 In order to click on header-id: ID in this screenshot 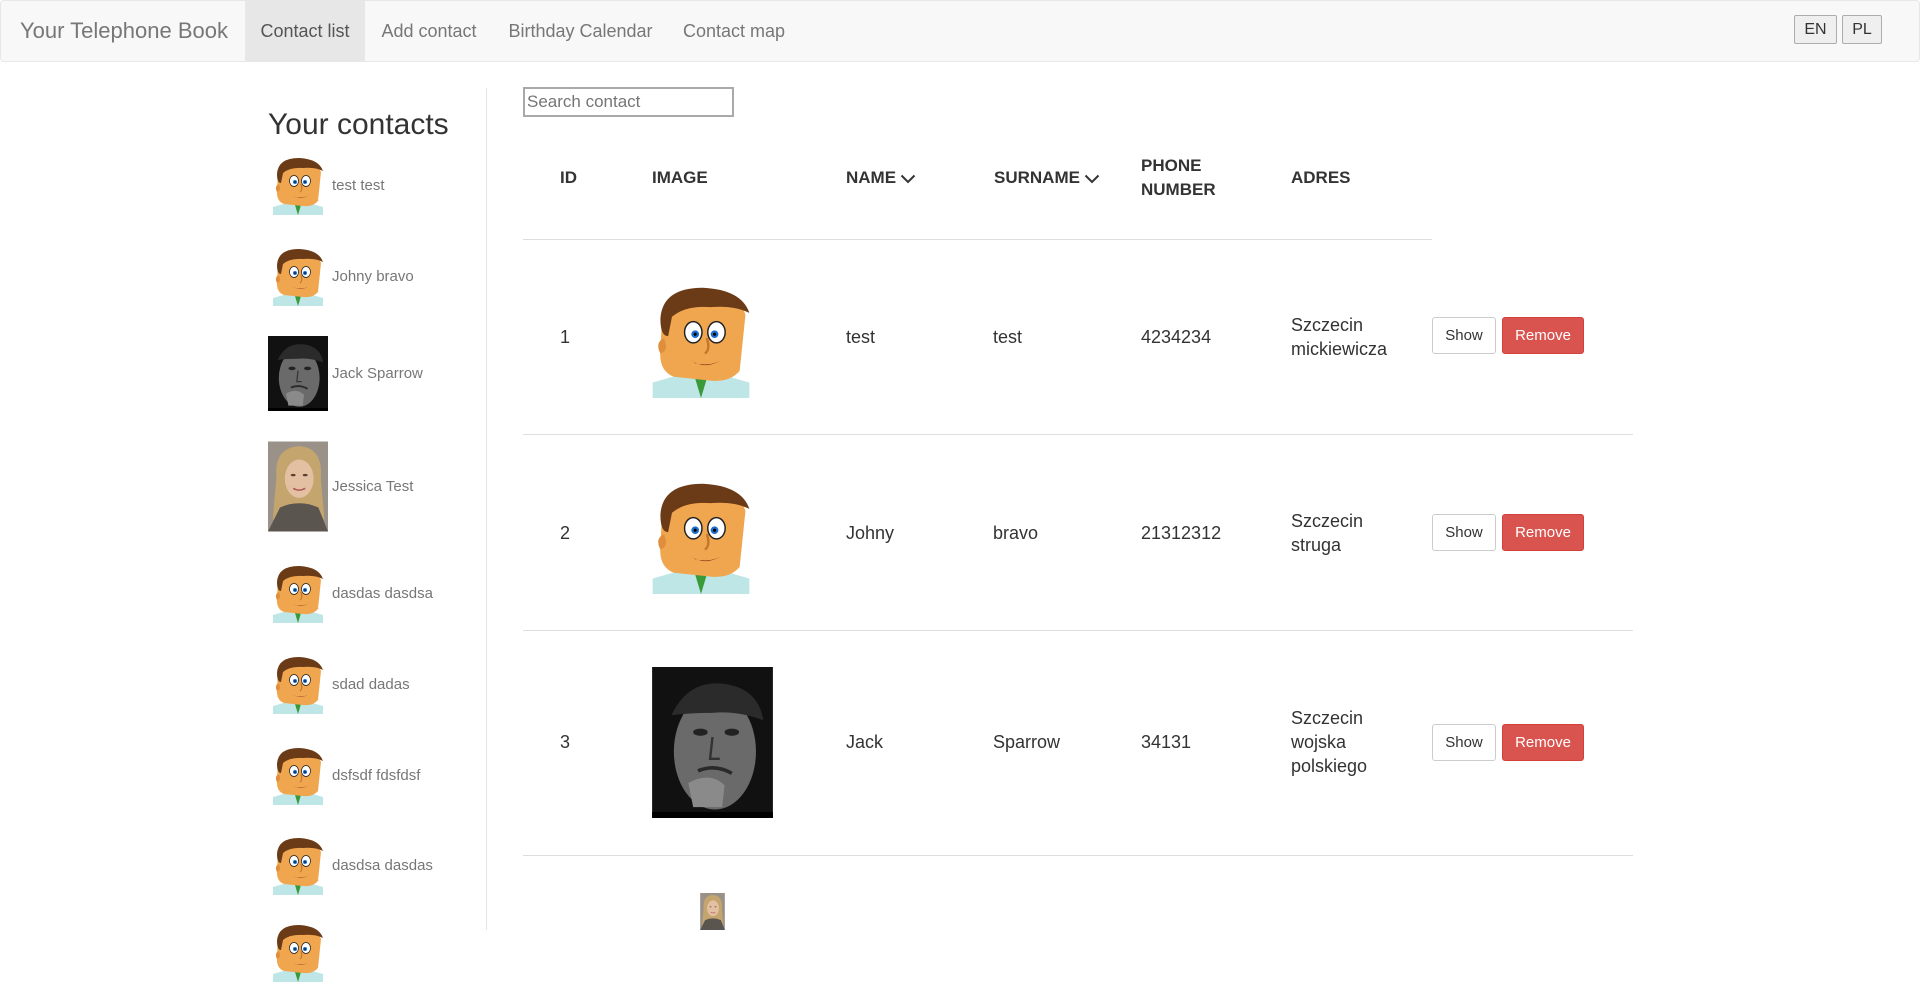, I will do `click(568, 177)`.